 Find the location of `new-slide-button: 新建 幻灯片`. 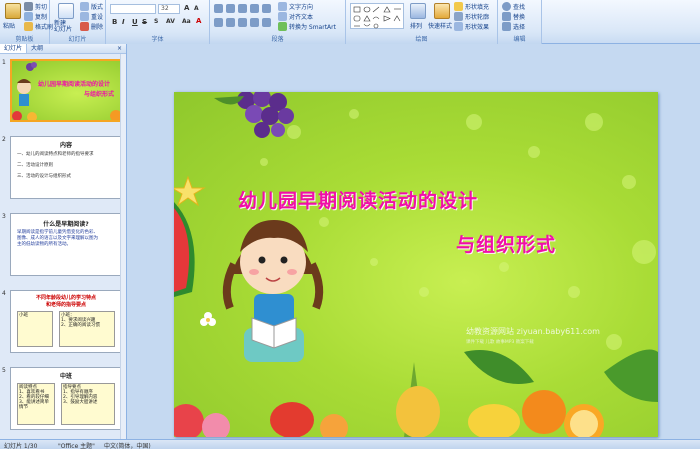

new-slide-button: 新建 幻灯片 is located at coordinates (63, 27).